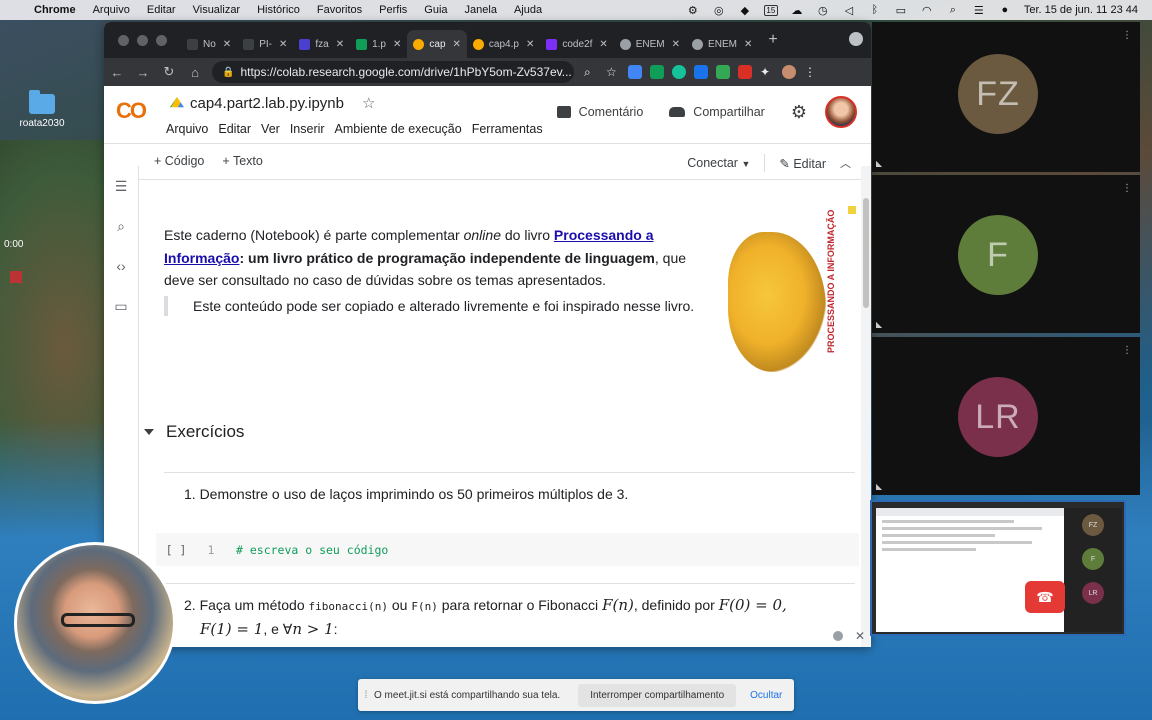  What do you see at coordinates (823, 10) in the screenshot?
I see `time-machine-icon: ◷` at bounding box center [823, 10].